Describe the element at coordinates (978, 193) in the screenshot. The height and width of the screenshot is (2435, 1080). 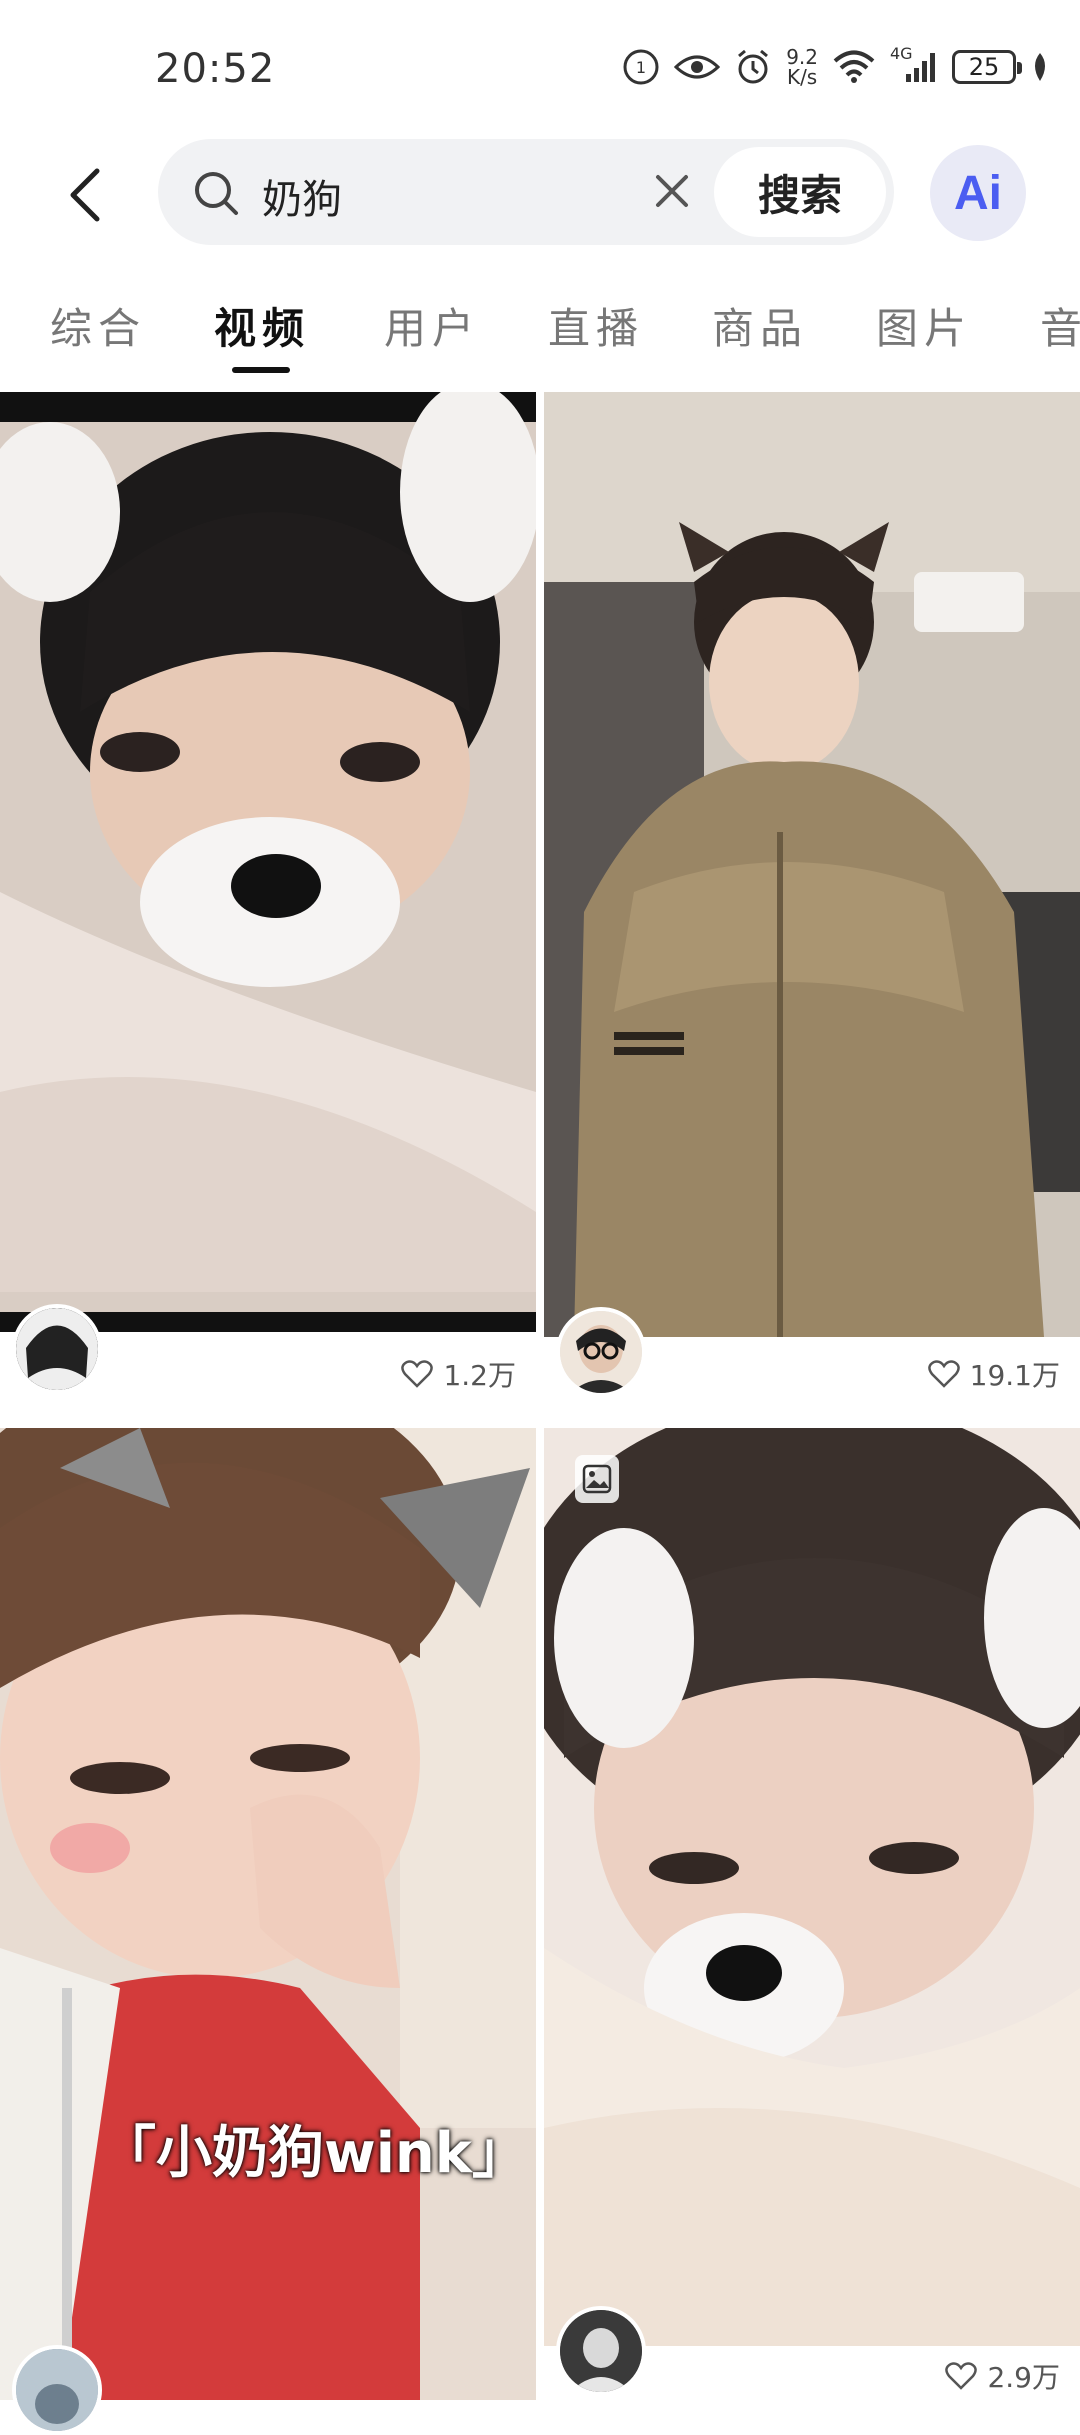
I see `ai-assistant-button: Ai` at that location.